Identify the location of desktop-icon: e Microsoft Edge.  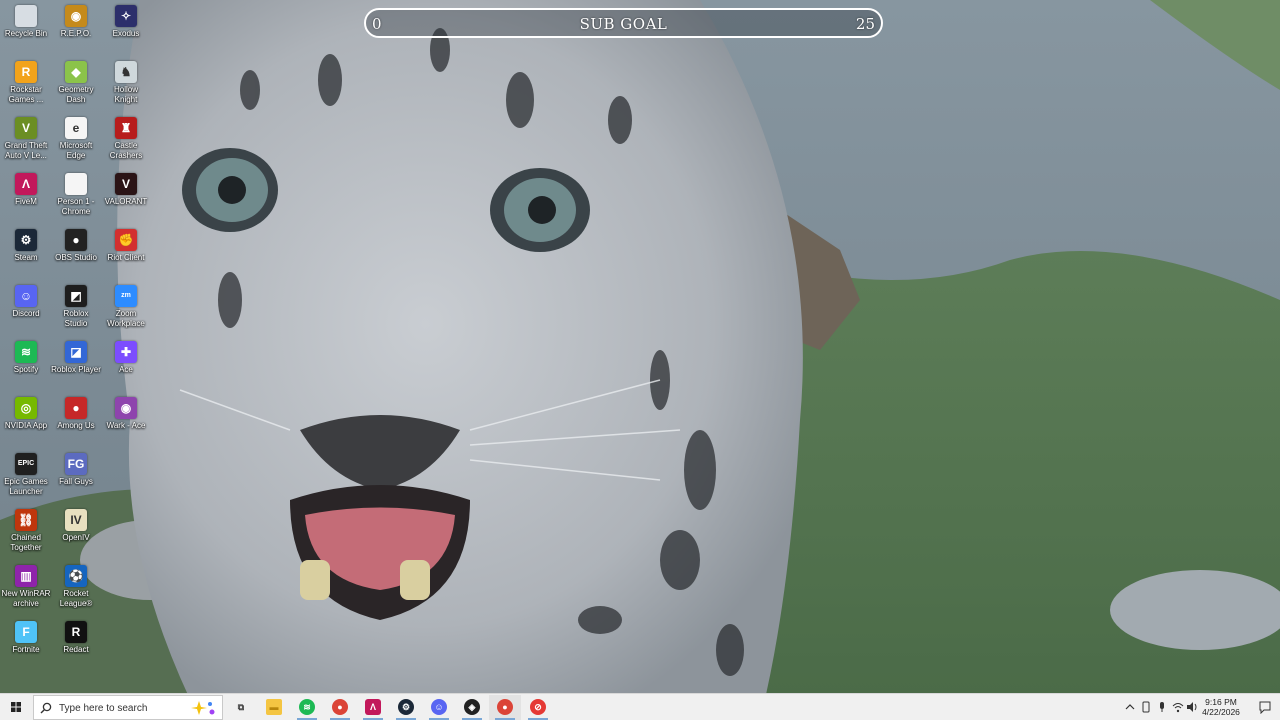
(76, 142).